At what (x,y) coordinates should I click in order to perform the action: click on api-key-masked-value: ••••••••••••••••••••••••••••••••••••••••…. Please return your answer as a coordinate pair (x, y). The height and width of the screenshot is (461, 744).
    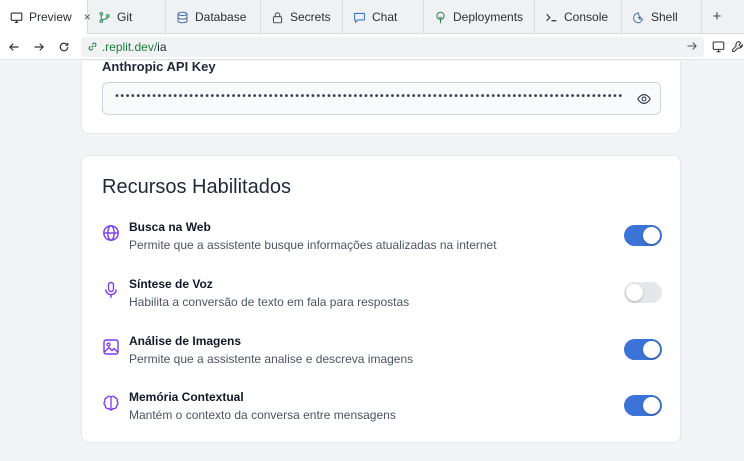
    Looking at the image, I should click on (369, 96).